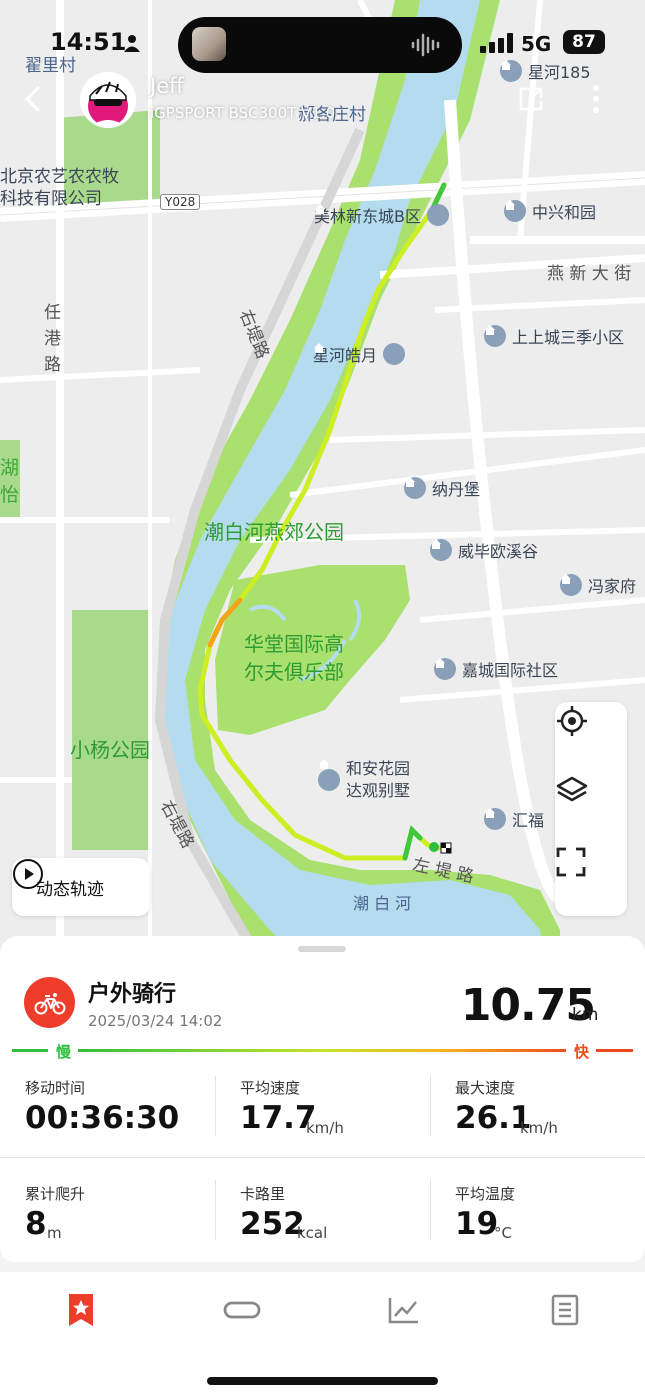 The height and width of the screenshot is (1398, 645). What do you see at coordinates (510, 670) in the screenshot?
I see `poi-label: 嘉城国际社区` at bounding box center [510, 670].